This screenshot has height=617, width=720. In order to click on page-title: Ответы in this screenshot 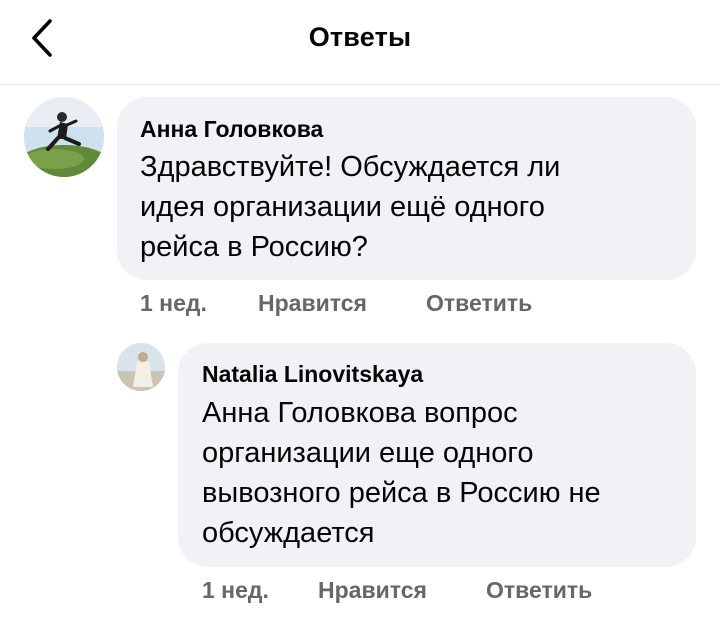, I will do `click(360, 37)`.